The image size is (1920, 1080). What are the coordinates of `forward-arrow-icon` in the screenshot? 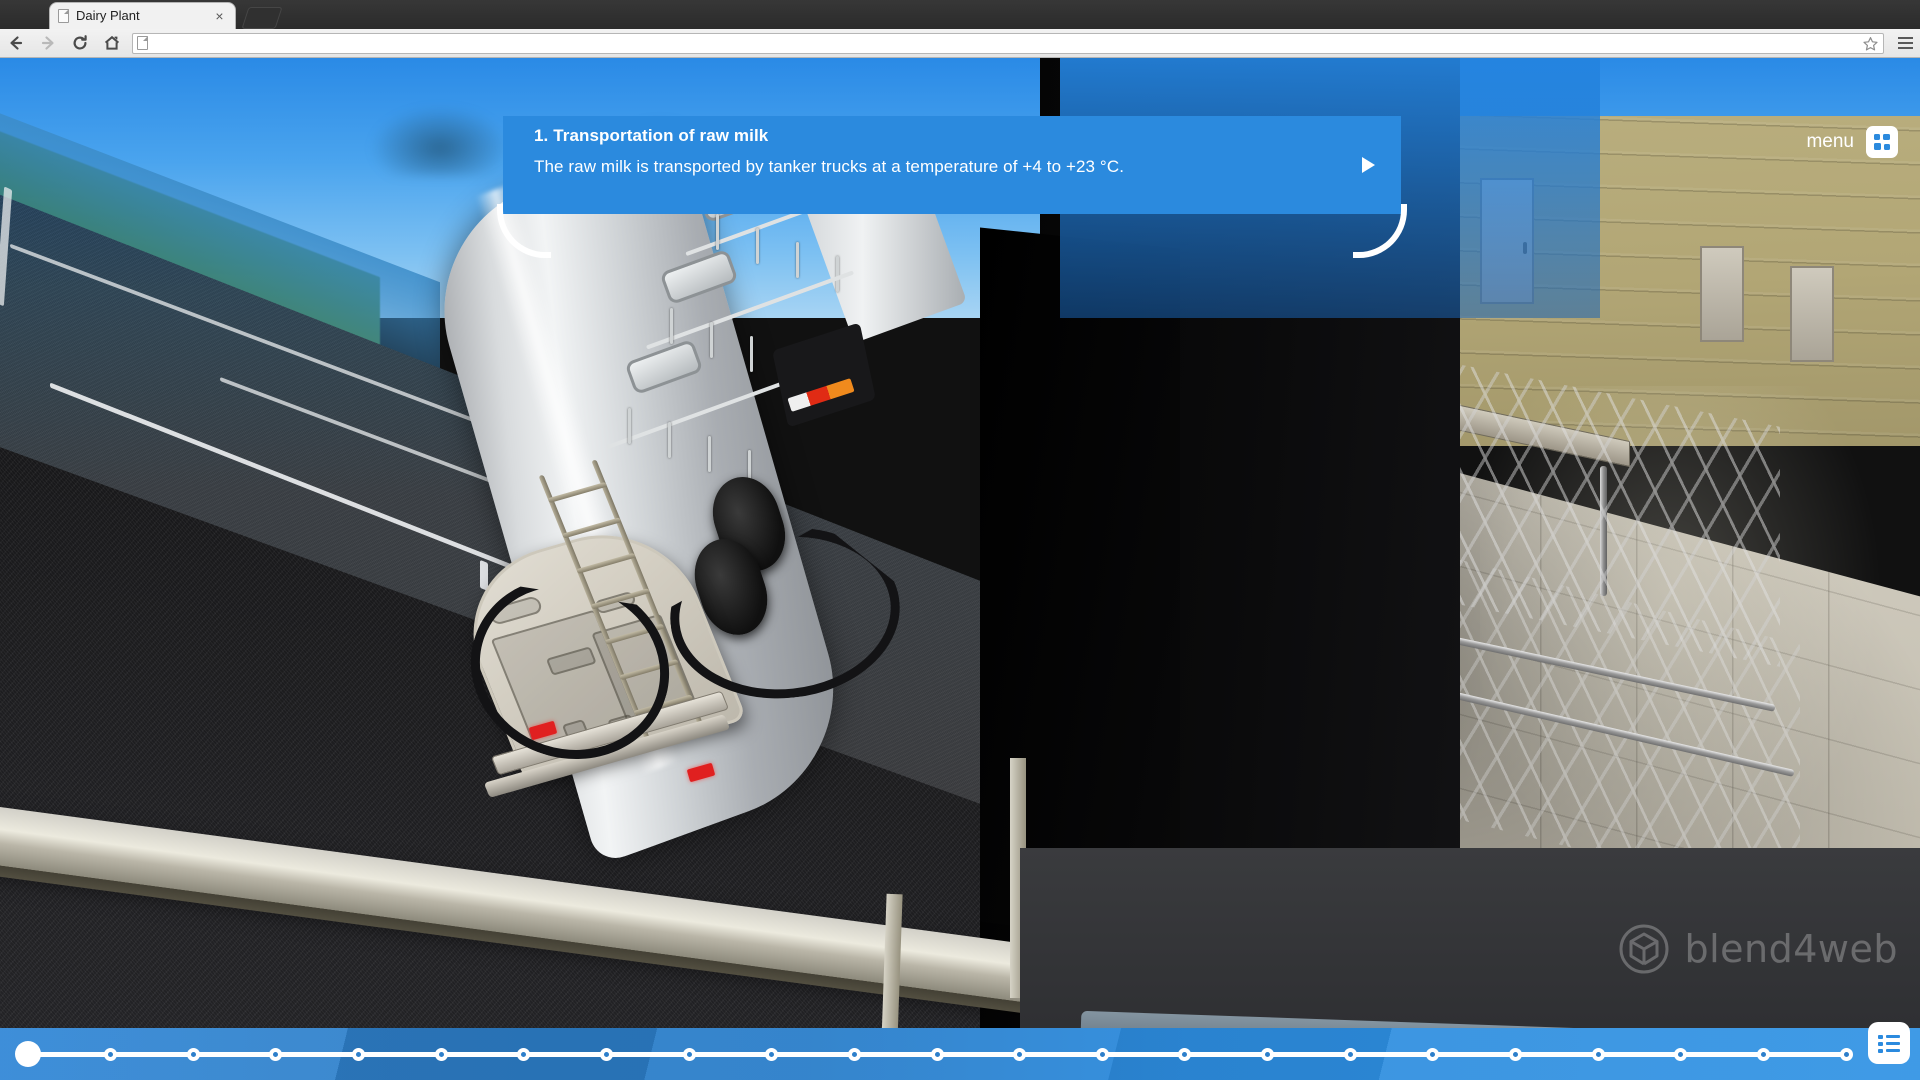 It's located at (48, 43).